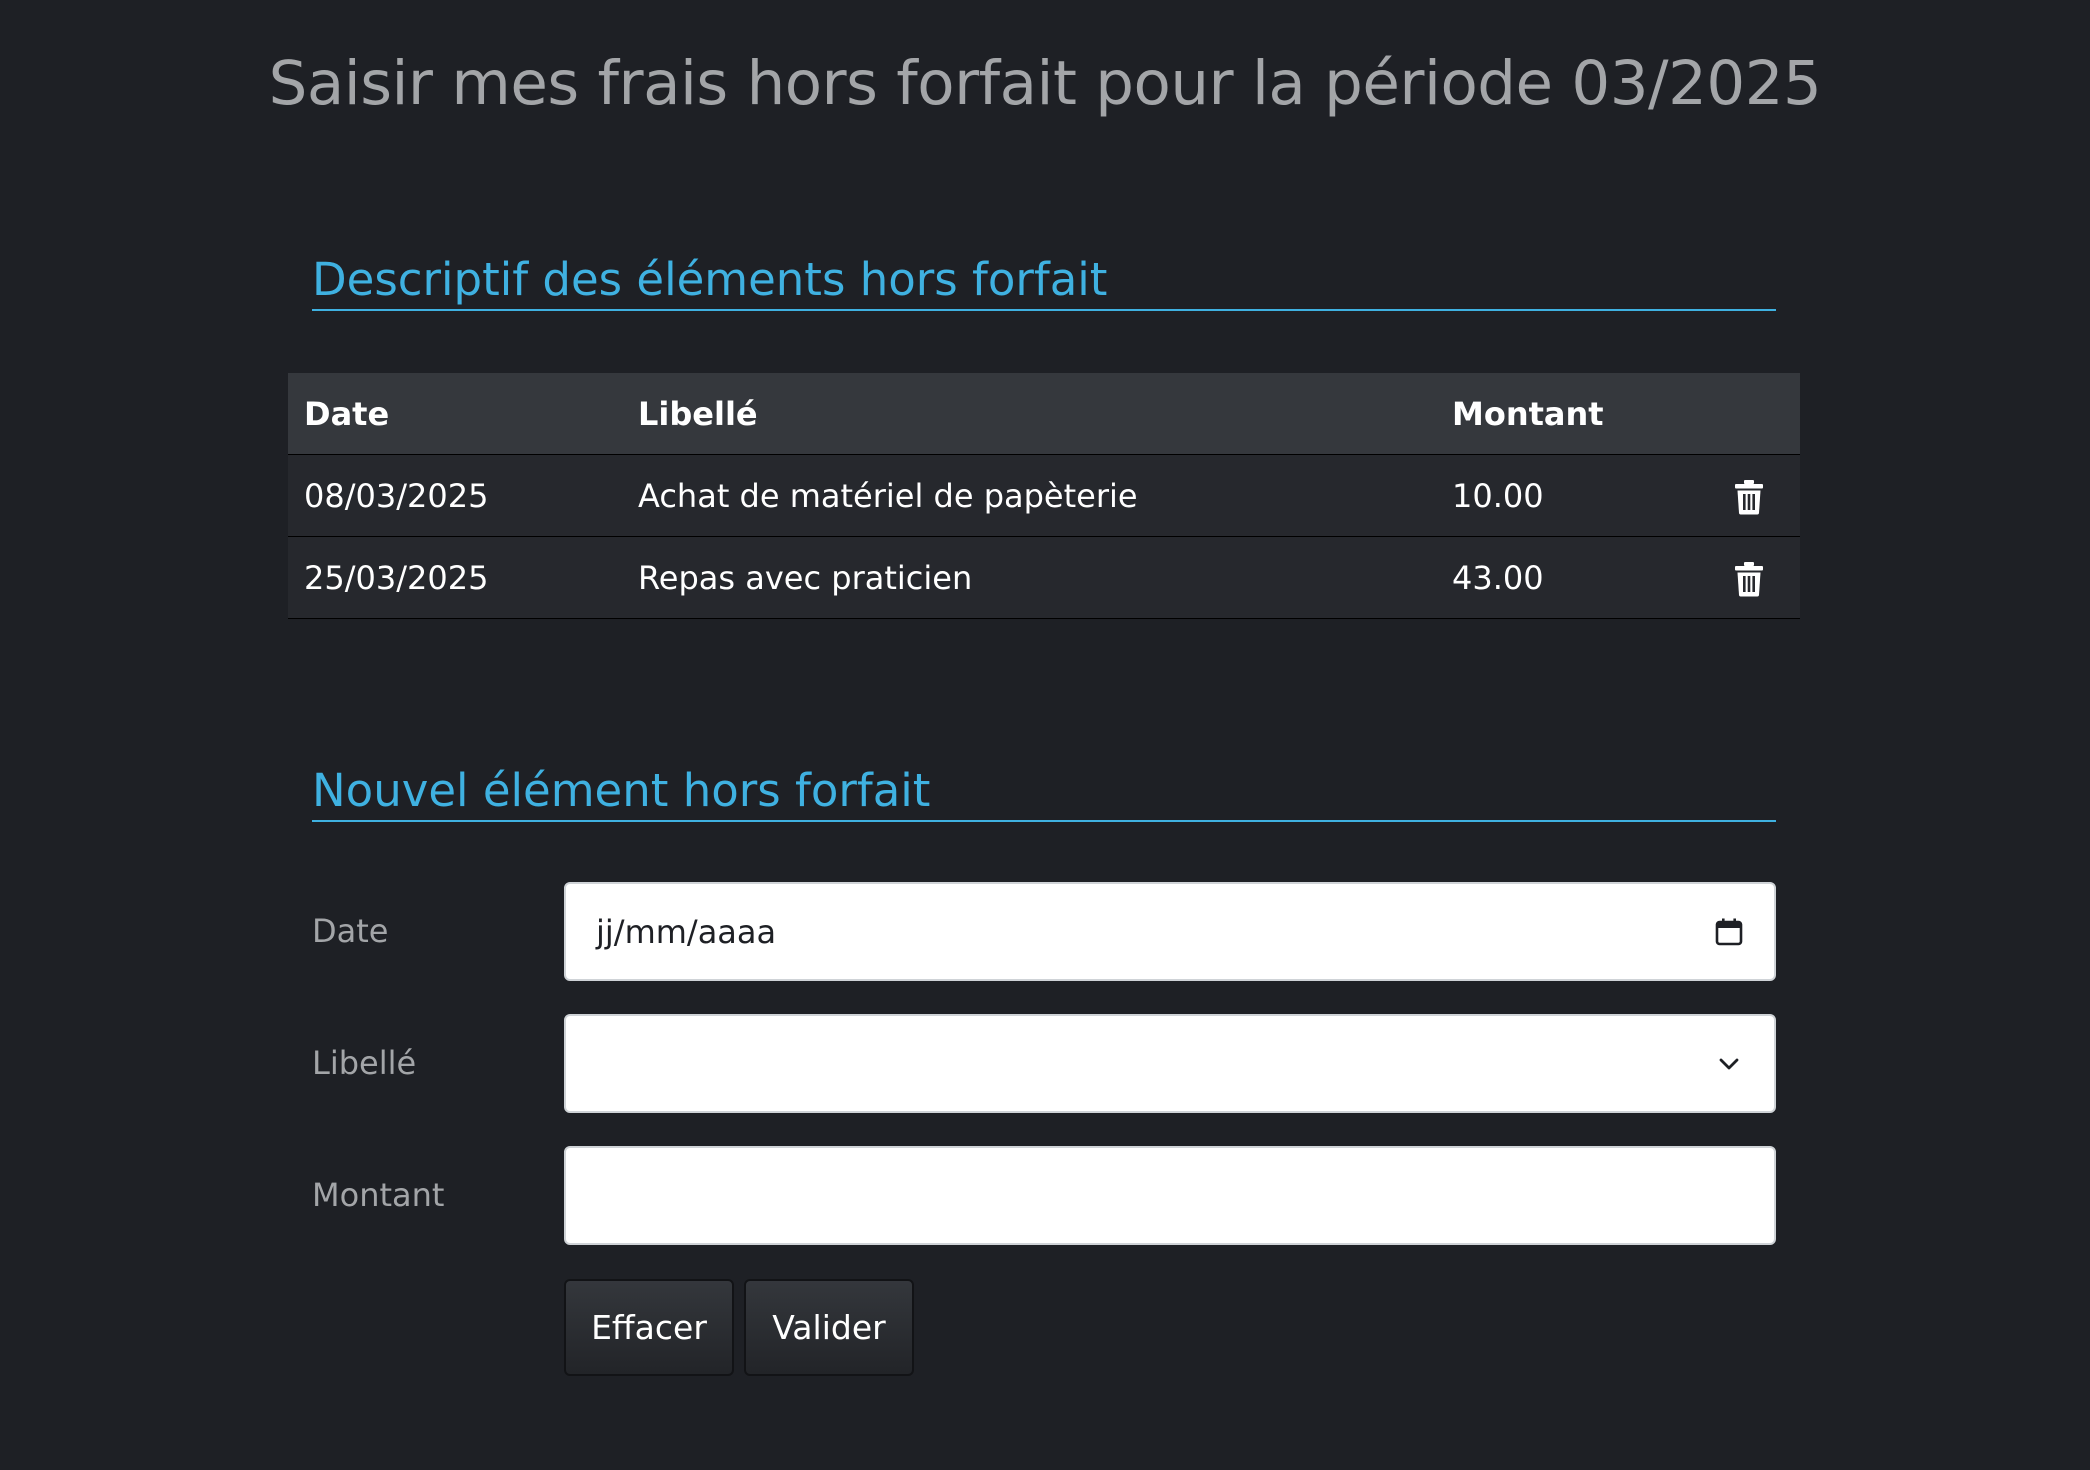 The height and width of the screenshot is (1470, 2090). I want to click on column-header-label: Libellé, so click(1029, 414).